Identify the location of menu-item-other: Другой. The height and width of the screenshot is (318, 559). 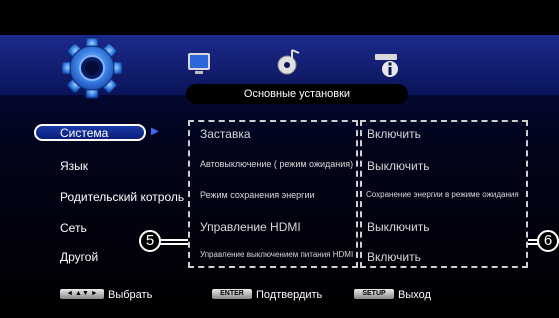
(79, 257).